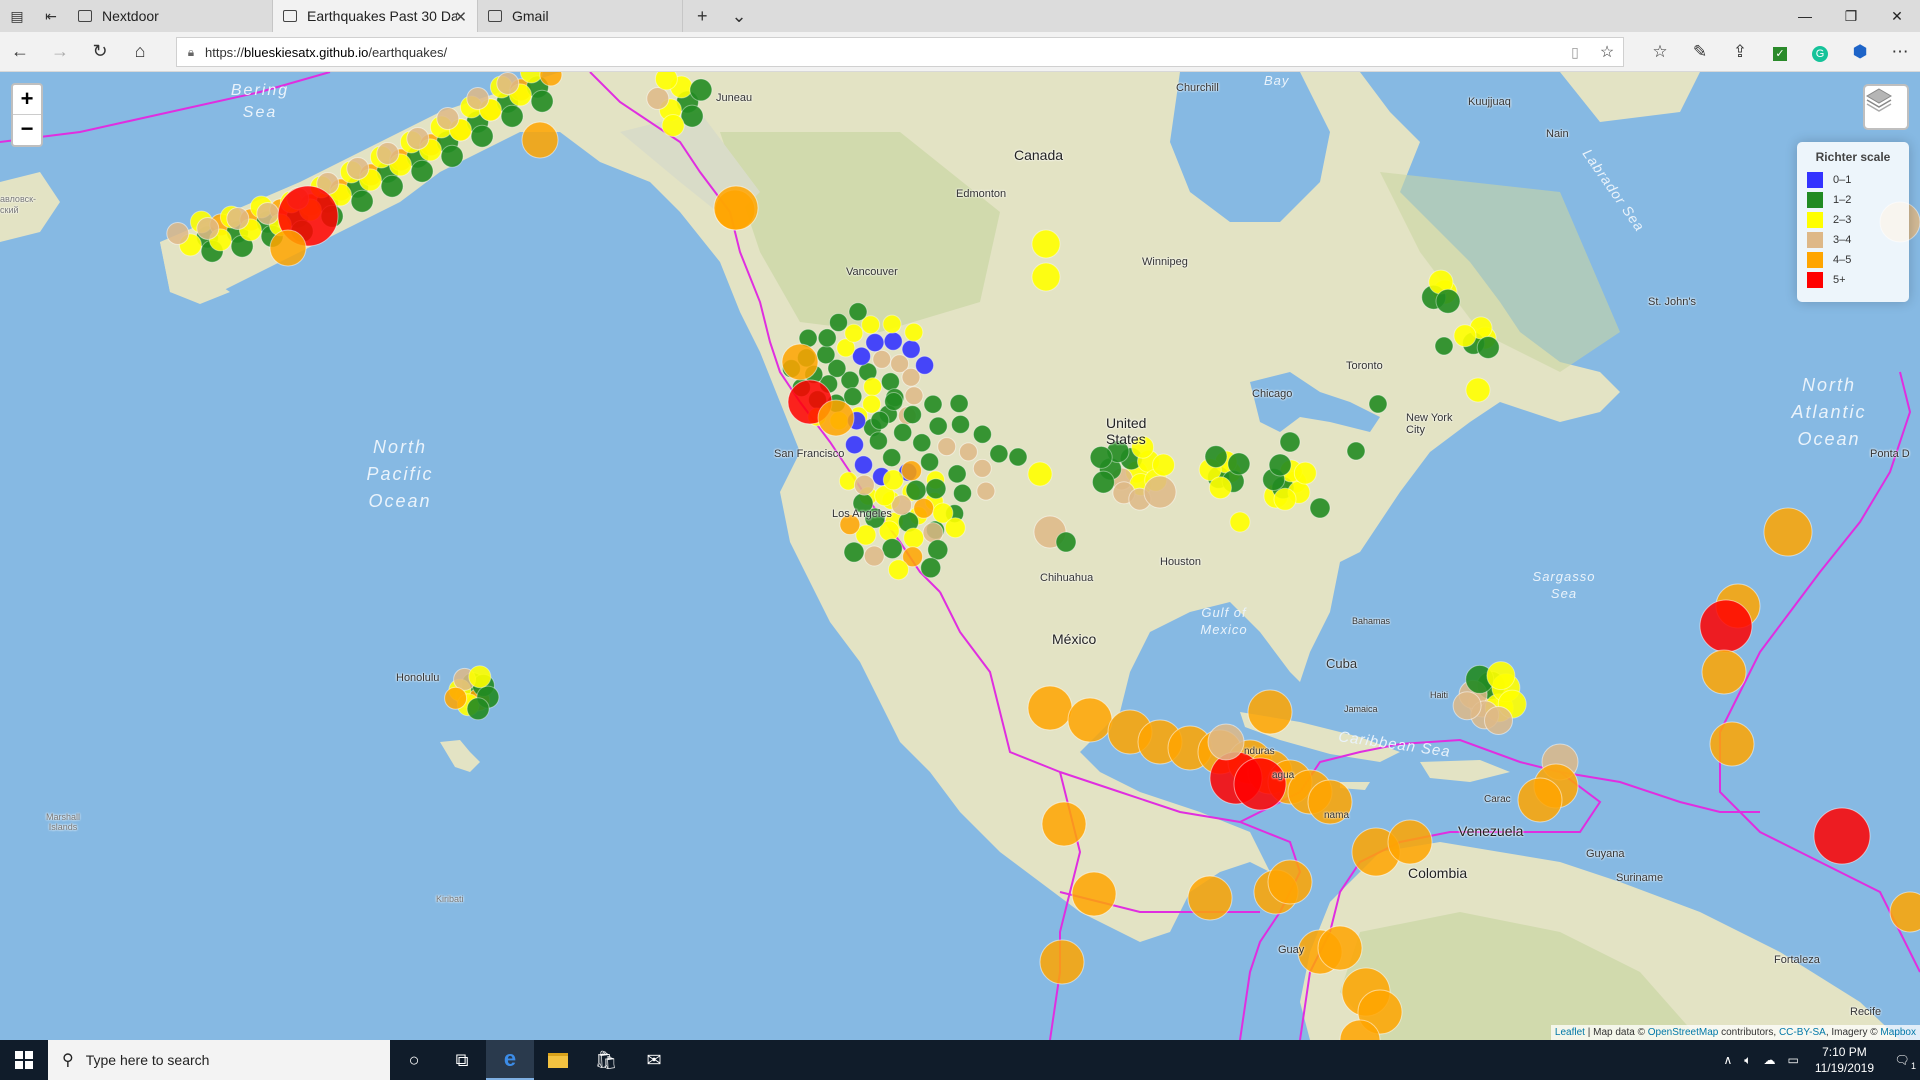  Describe the element at coordinates (1792, 1060) in the screenshot. I see `network-icon: ▭` at that location.